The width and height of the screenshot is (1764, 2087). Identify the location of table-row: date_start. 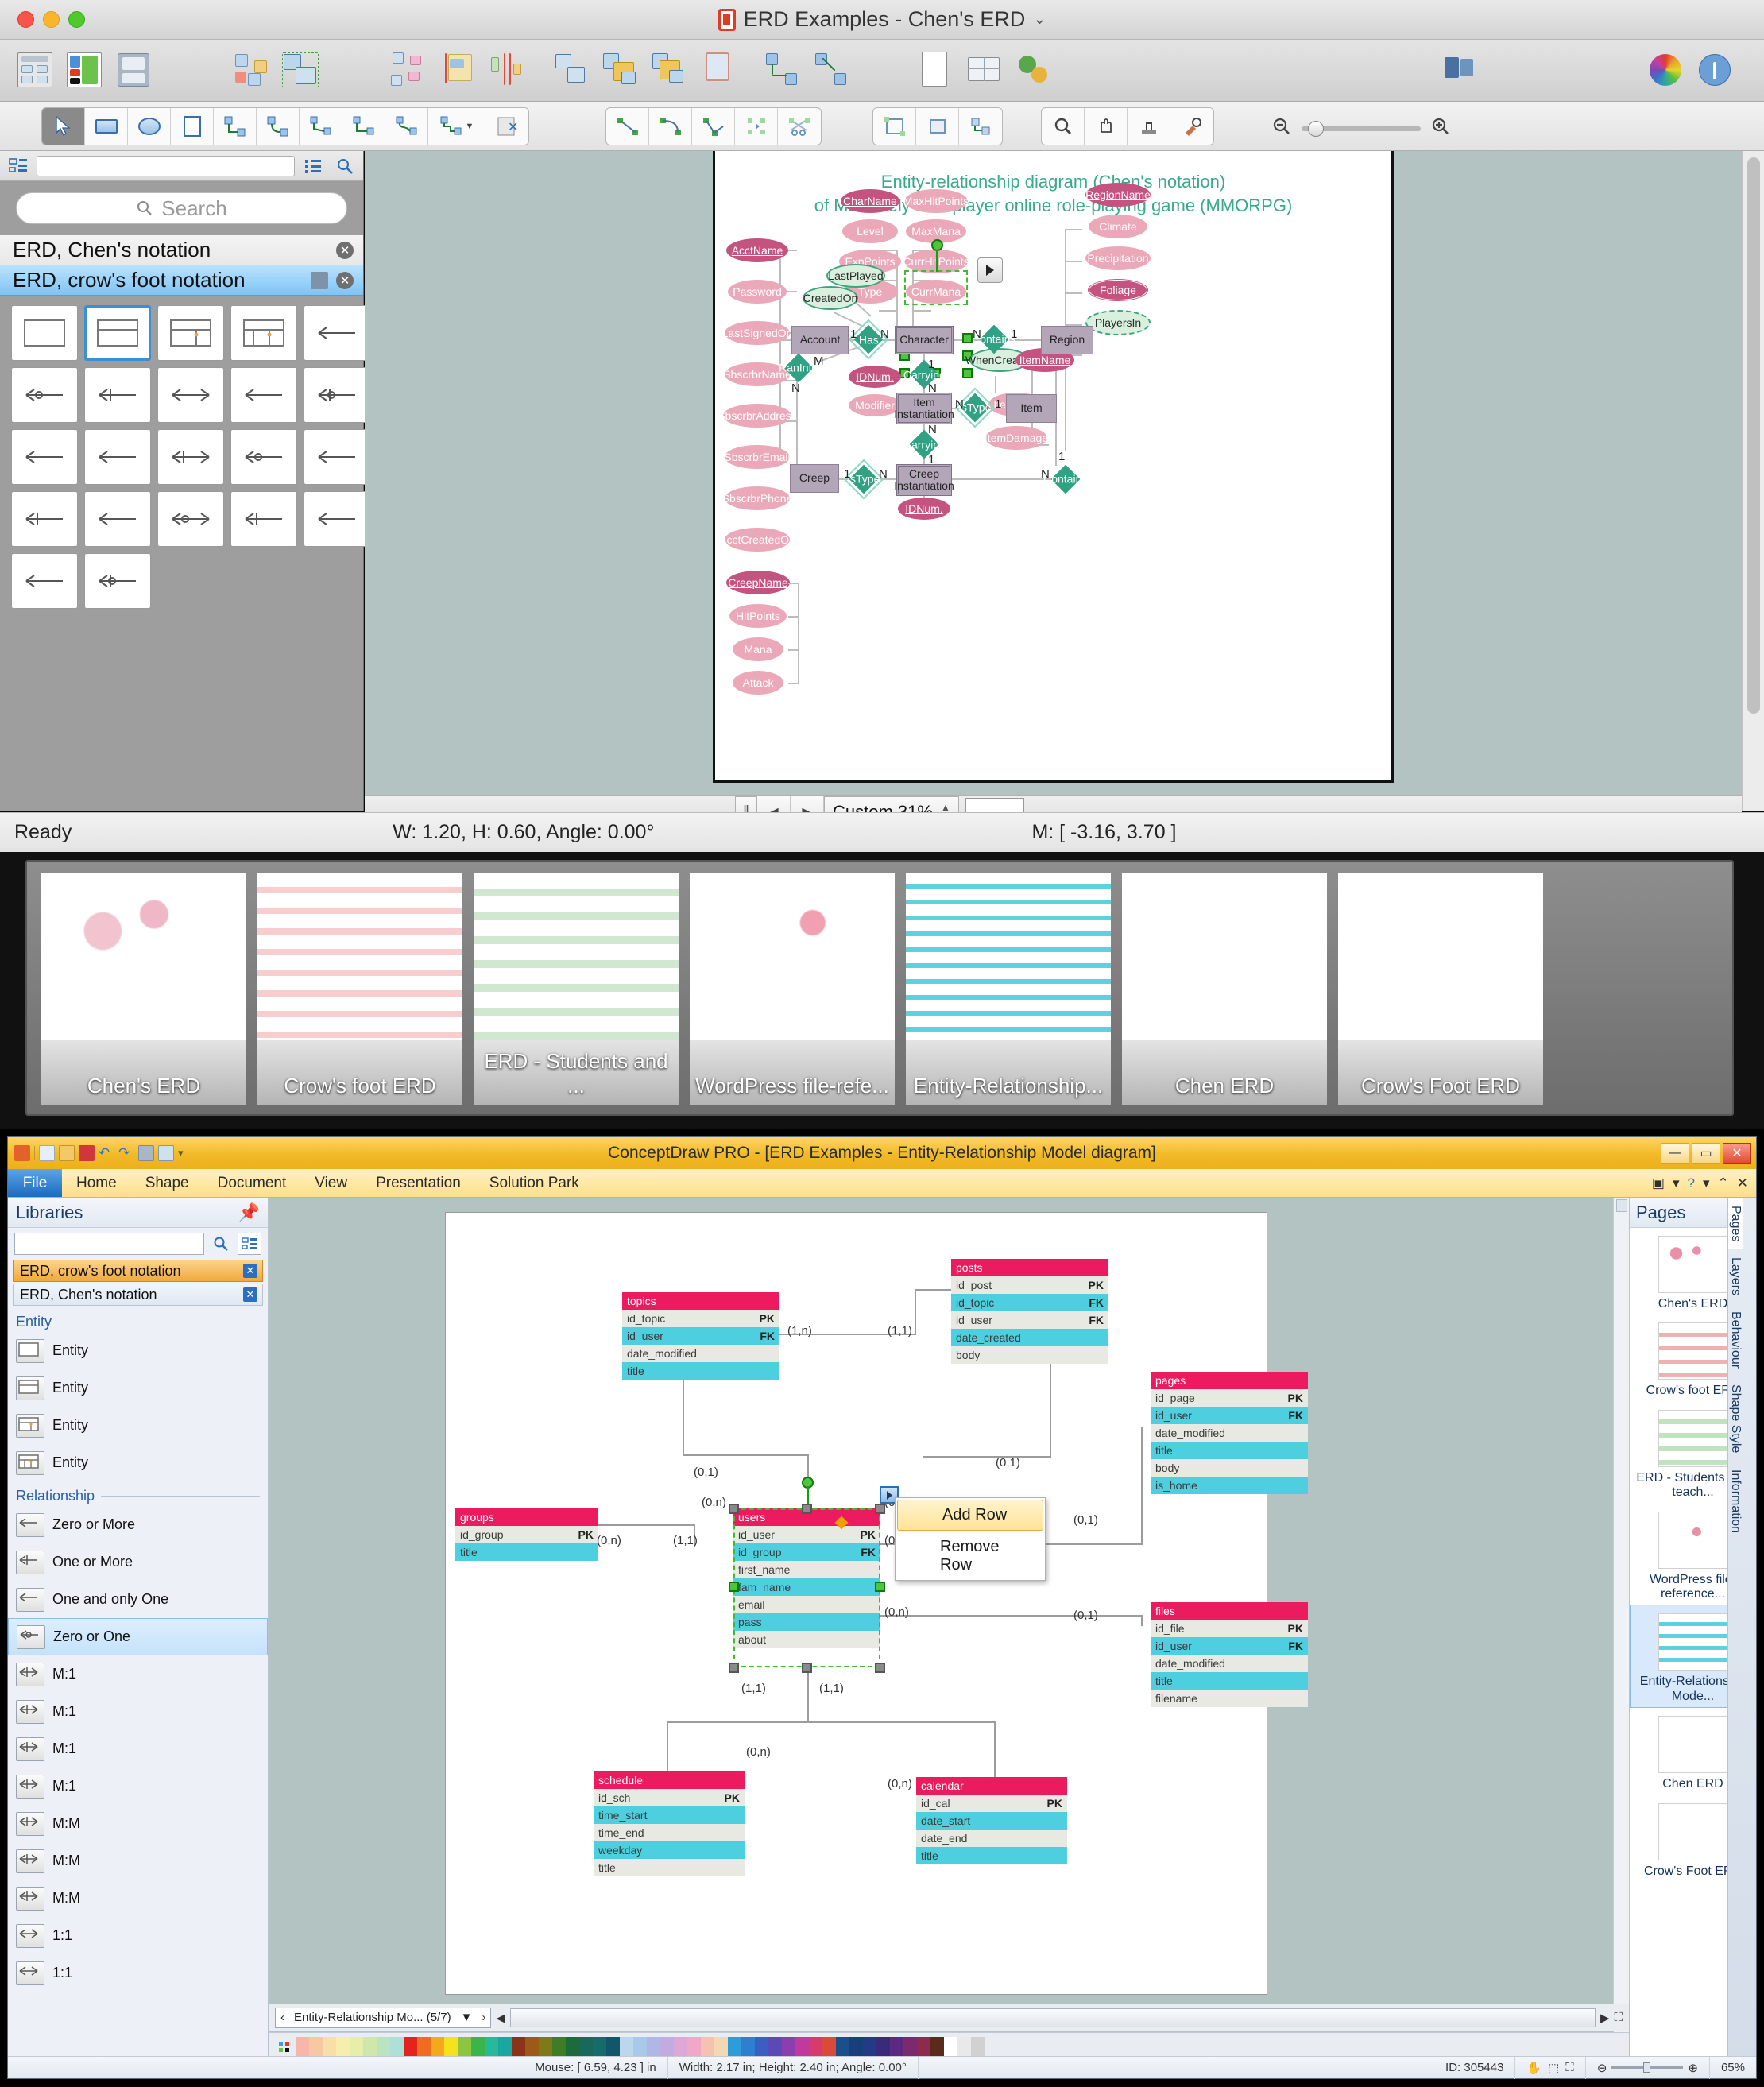
(992, 1821).